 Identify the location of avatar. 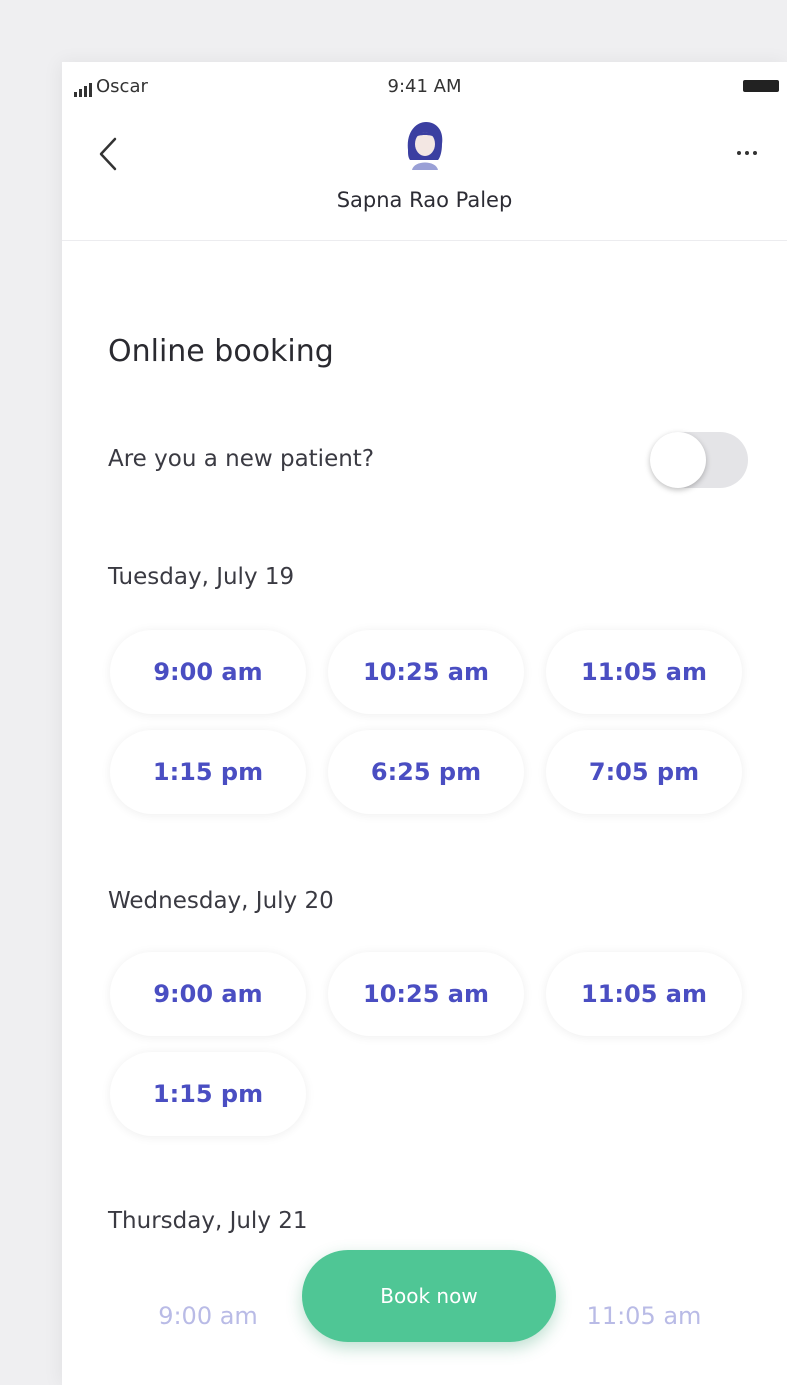
(425, 146).